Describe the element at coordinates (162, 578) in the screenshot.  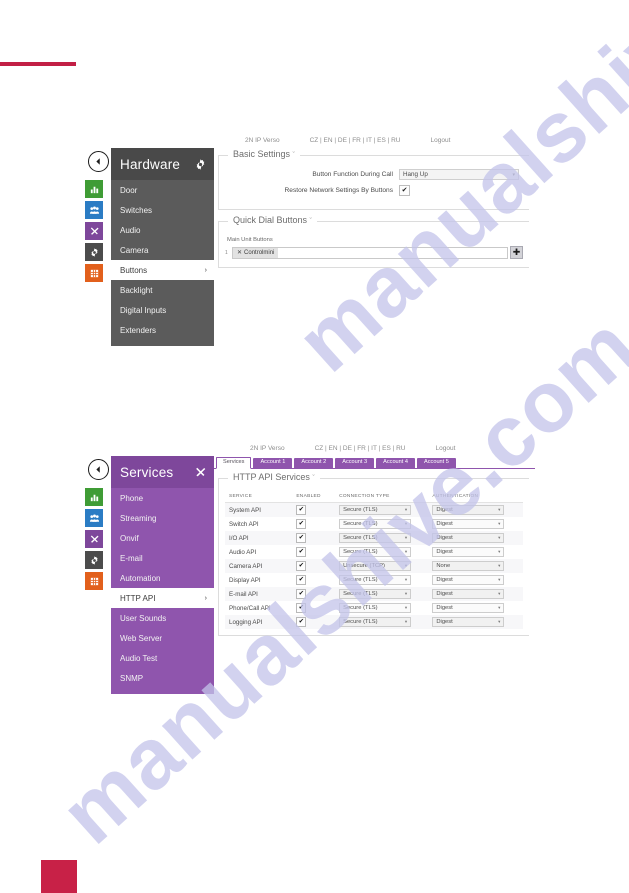
I see `sidebar-item-automation: Automation` at that location.